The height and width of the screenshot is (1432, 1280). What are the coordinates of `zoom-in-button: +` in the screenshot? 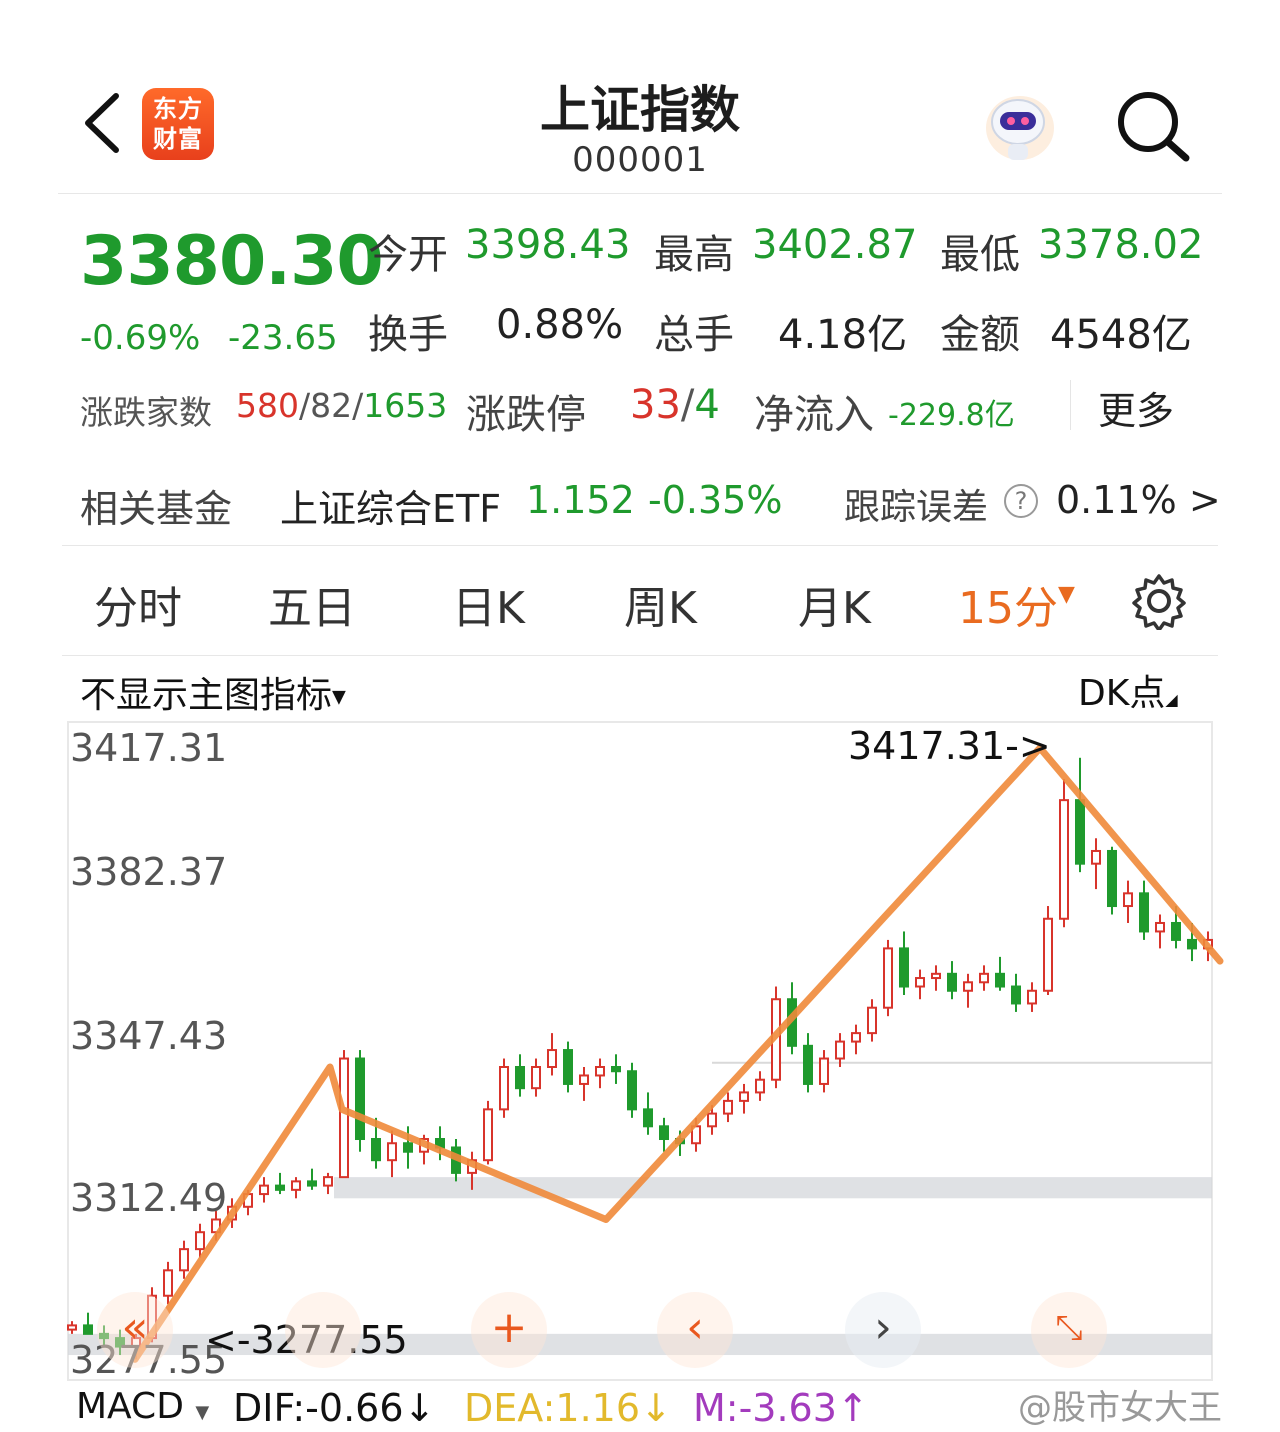 It's located at (509, 1330).